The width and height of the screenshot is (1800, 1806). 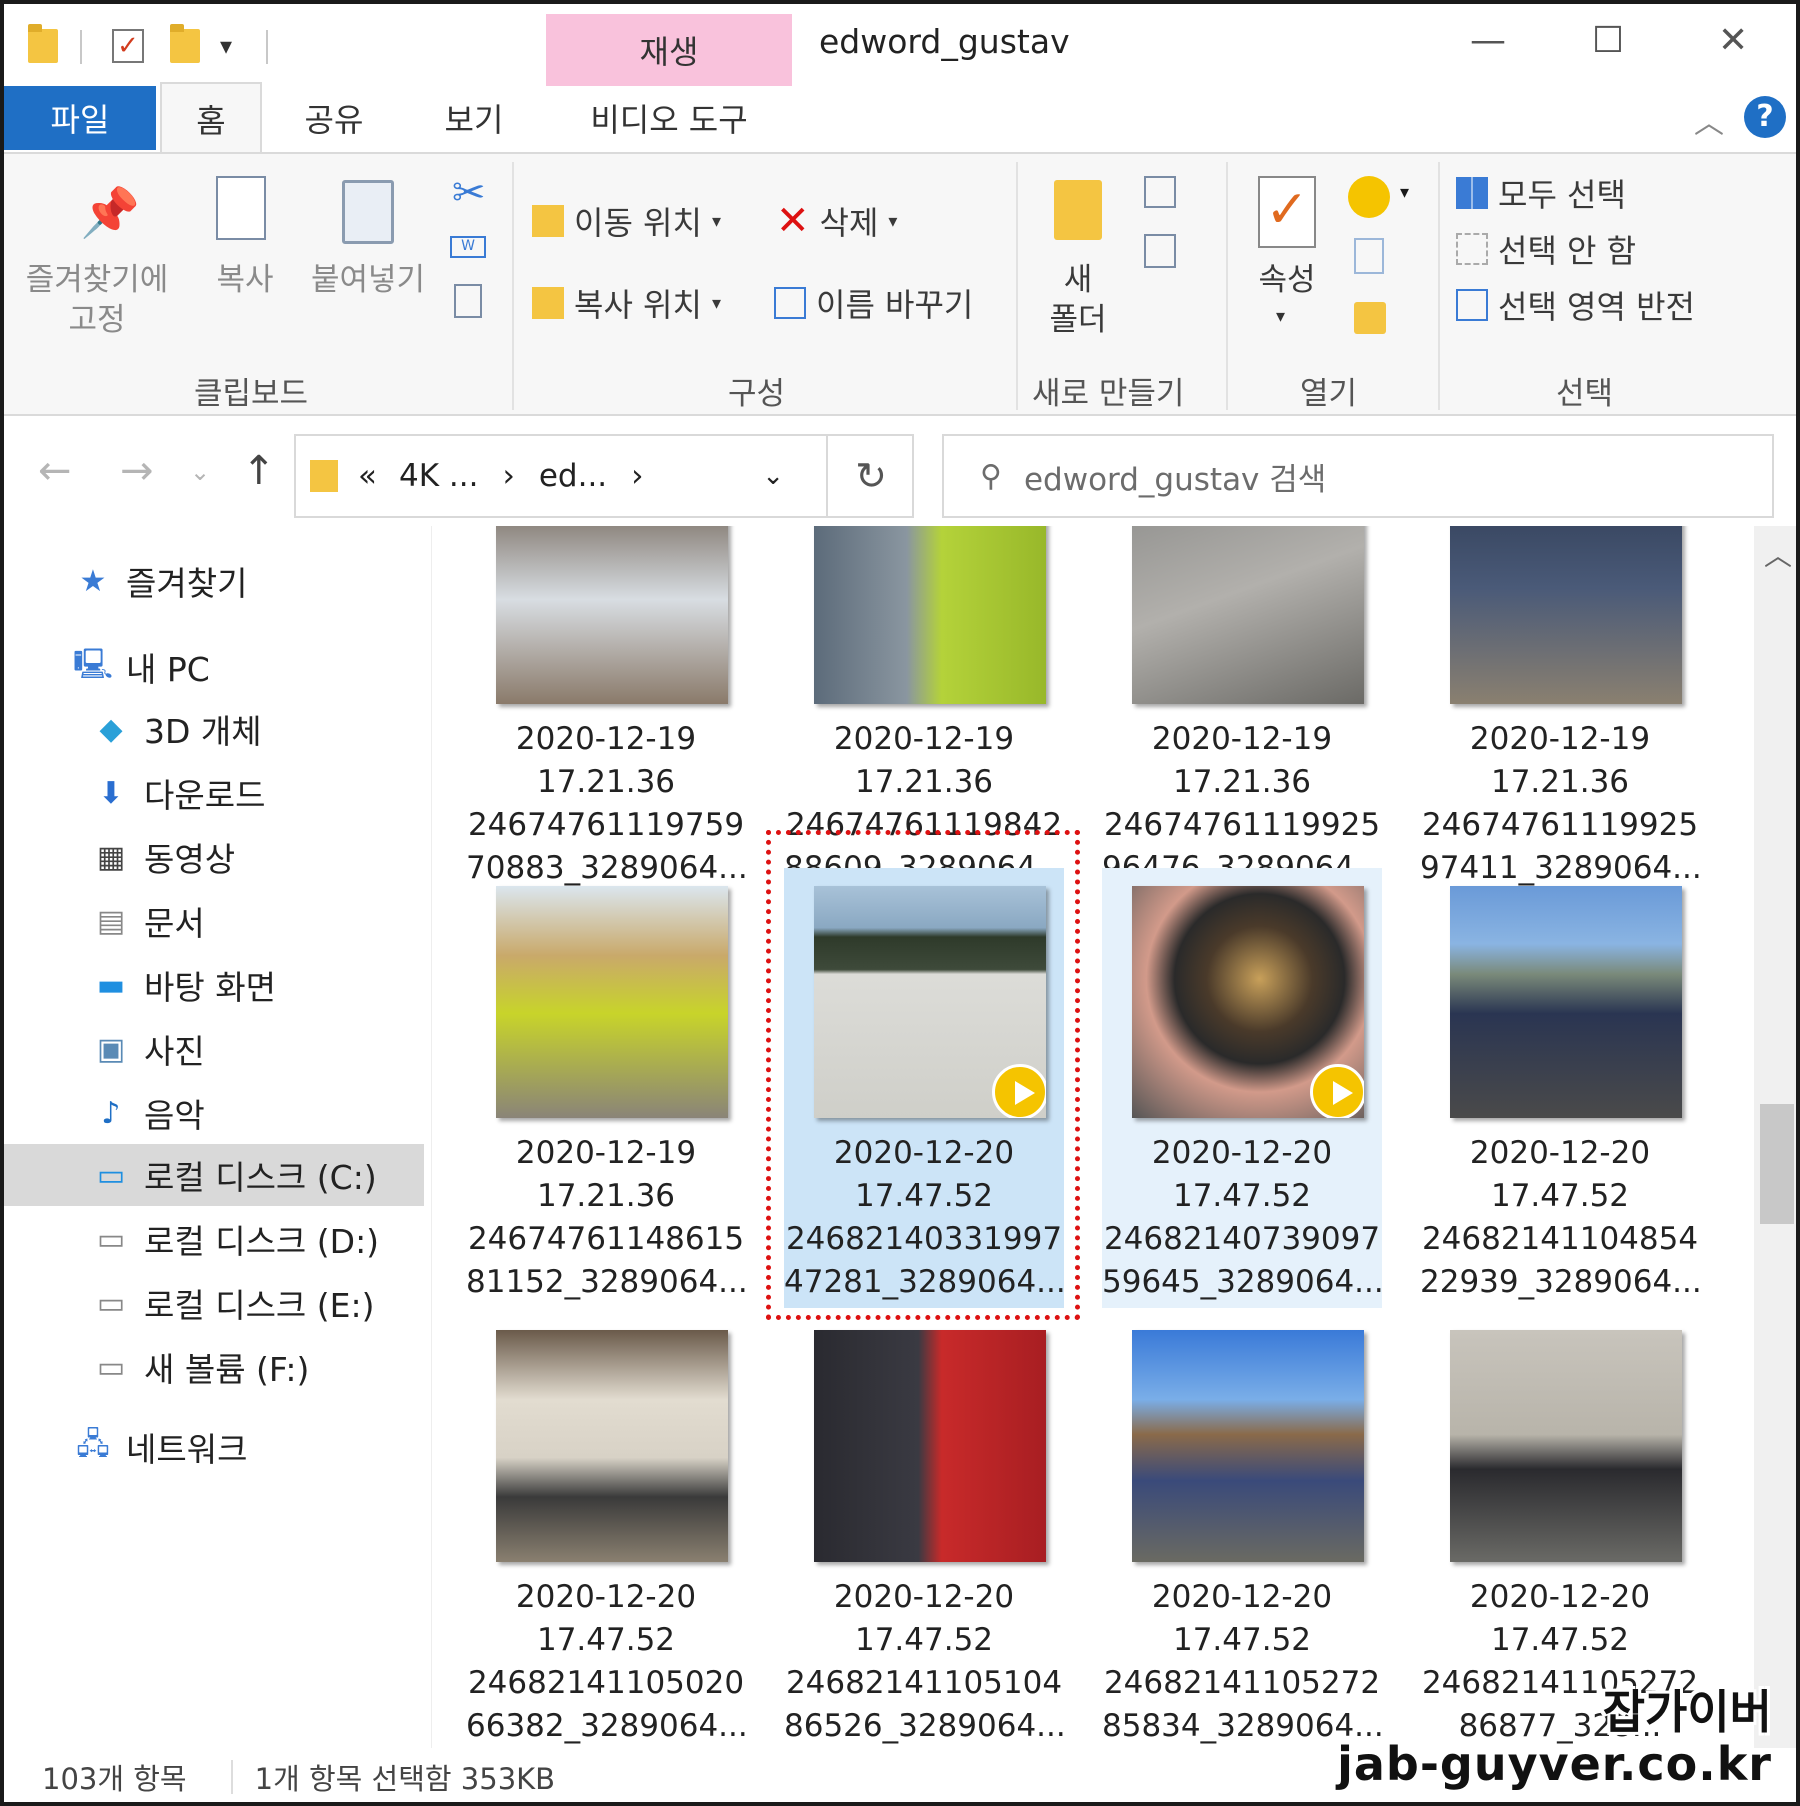 I want to click on new-item-icon, so click(x=1160, y=192).